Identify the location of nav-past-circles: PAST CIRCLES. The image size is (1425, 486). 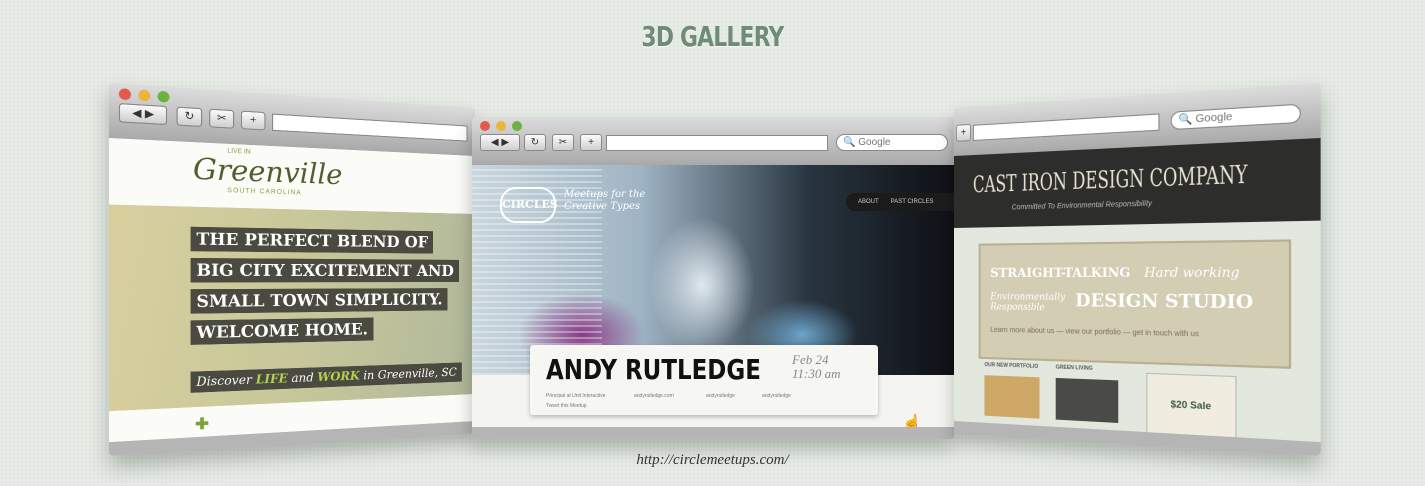
(912, 202).